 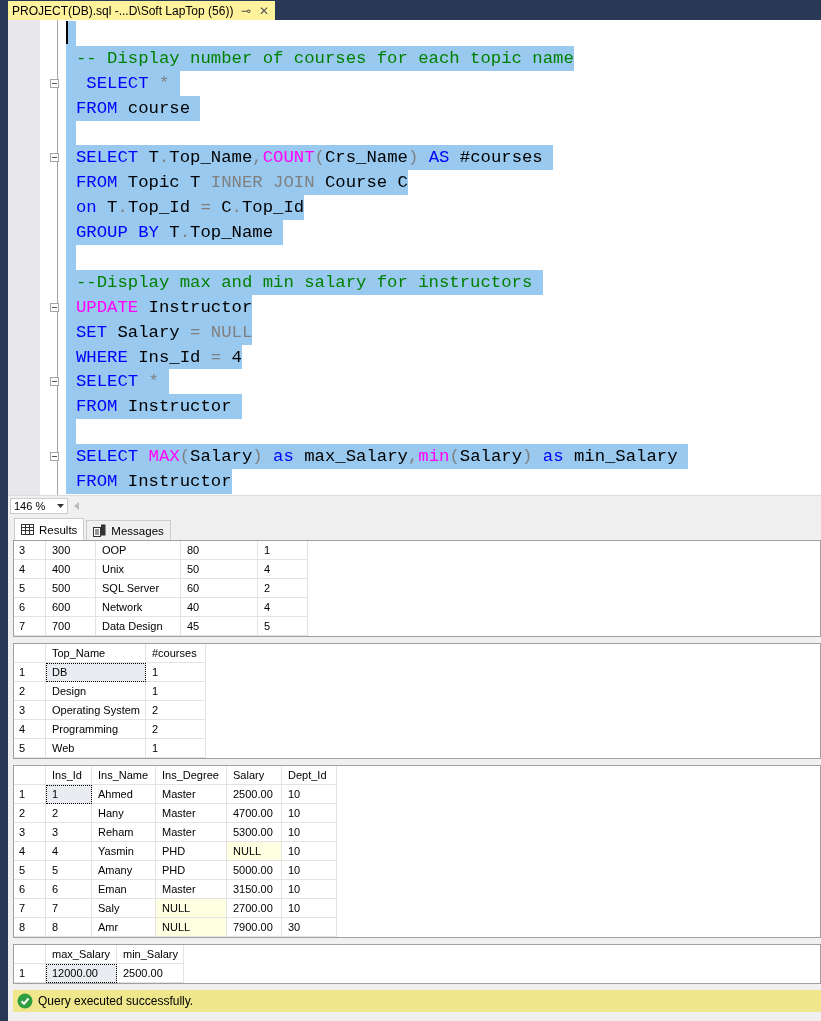 What do you see at coordinates (150, 954) in the screenshot?
I see `column-header: min_Salary` at bounding box center [150, 954].